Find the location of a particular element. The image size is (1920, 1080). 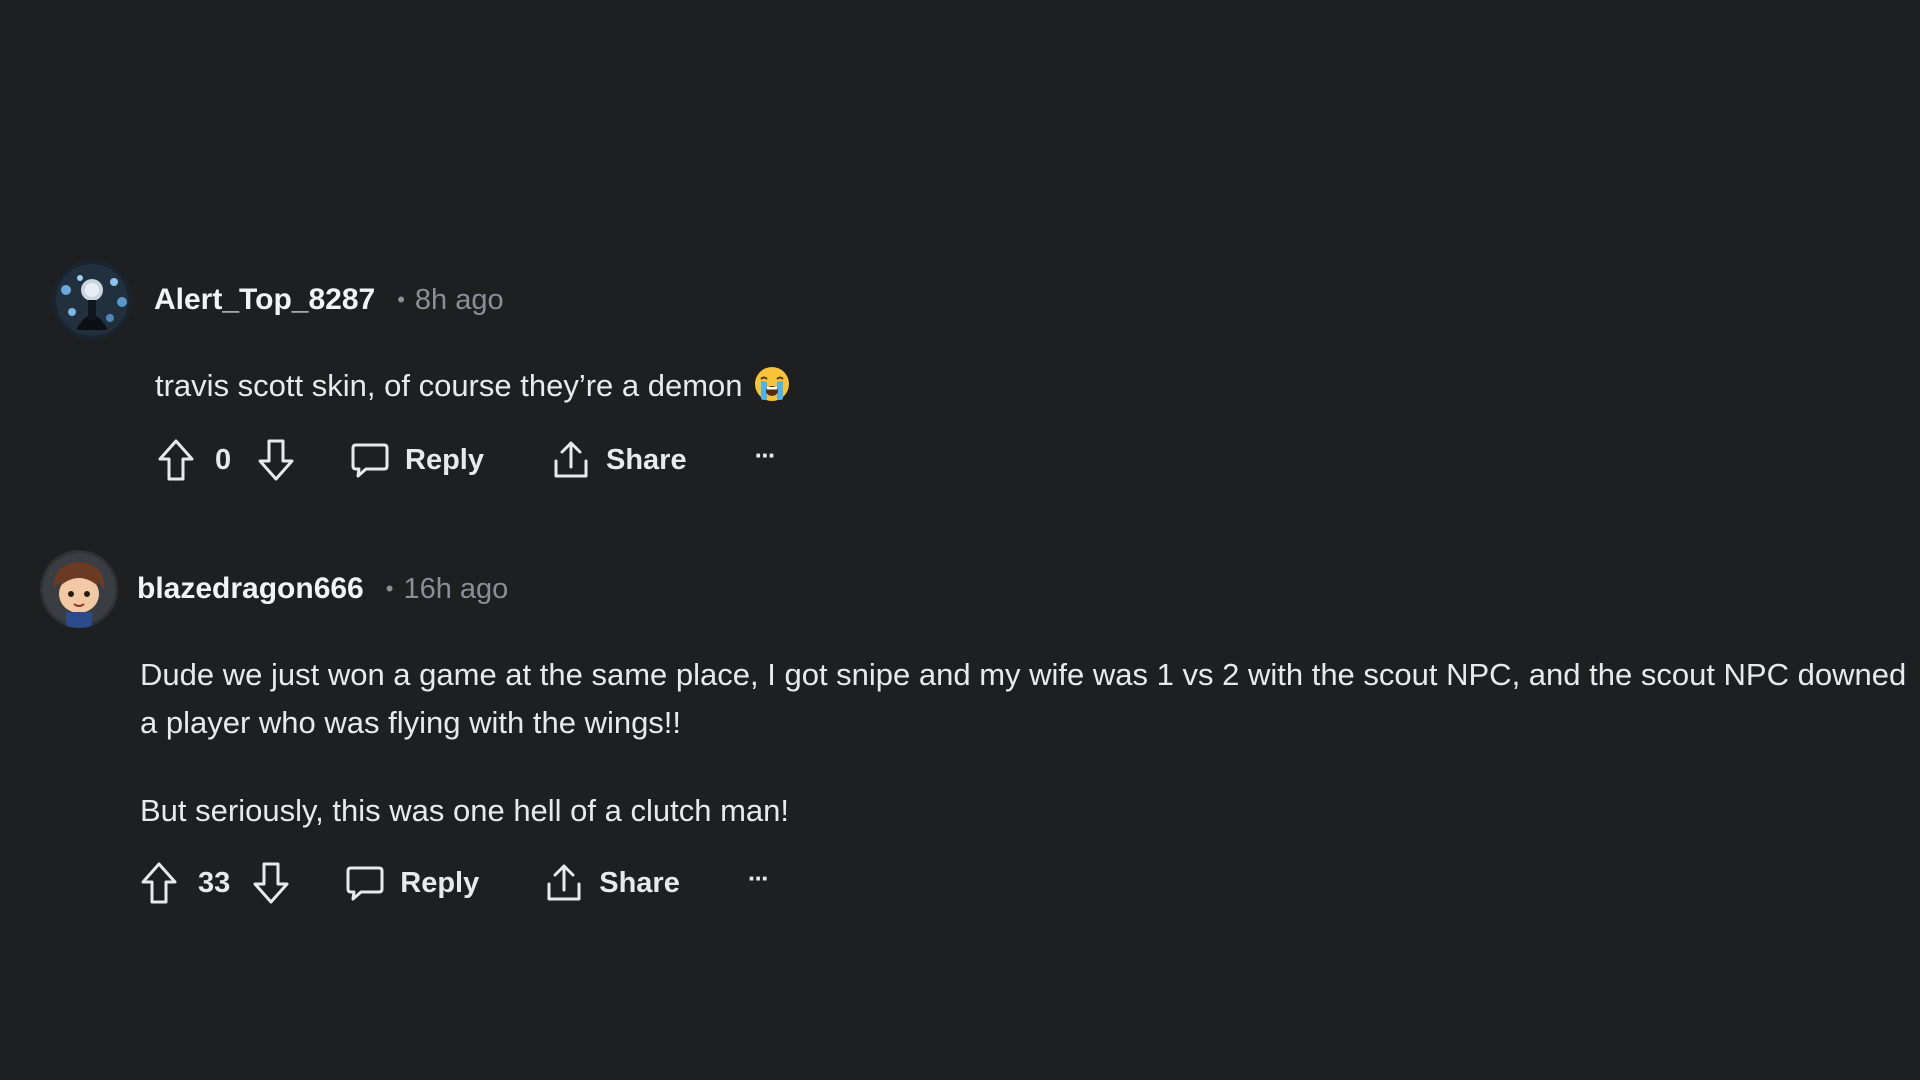

vote-score: 33 is located at coordinates (214, 882).